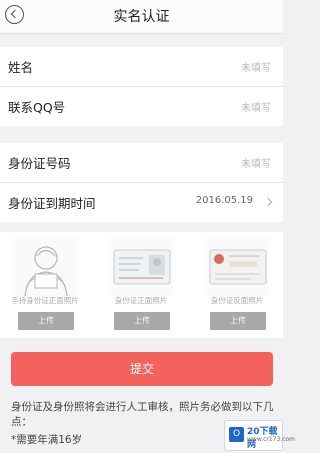 The height and width of the screenshot is (453, 320). Describe the element at coordinates (141, 163) in the screenshot. I see `id-number-row: 身份证号码 未填写` at that location.